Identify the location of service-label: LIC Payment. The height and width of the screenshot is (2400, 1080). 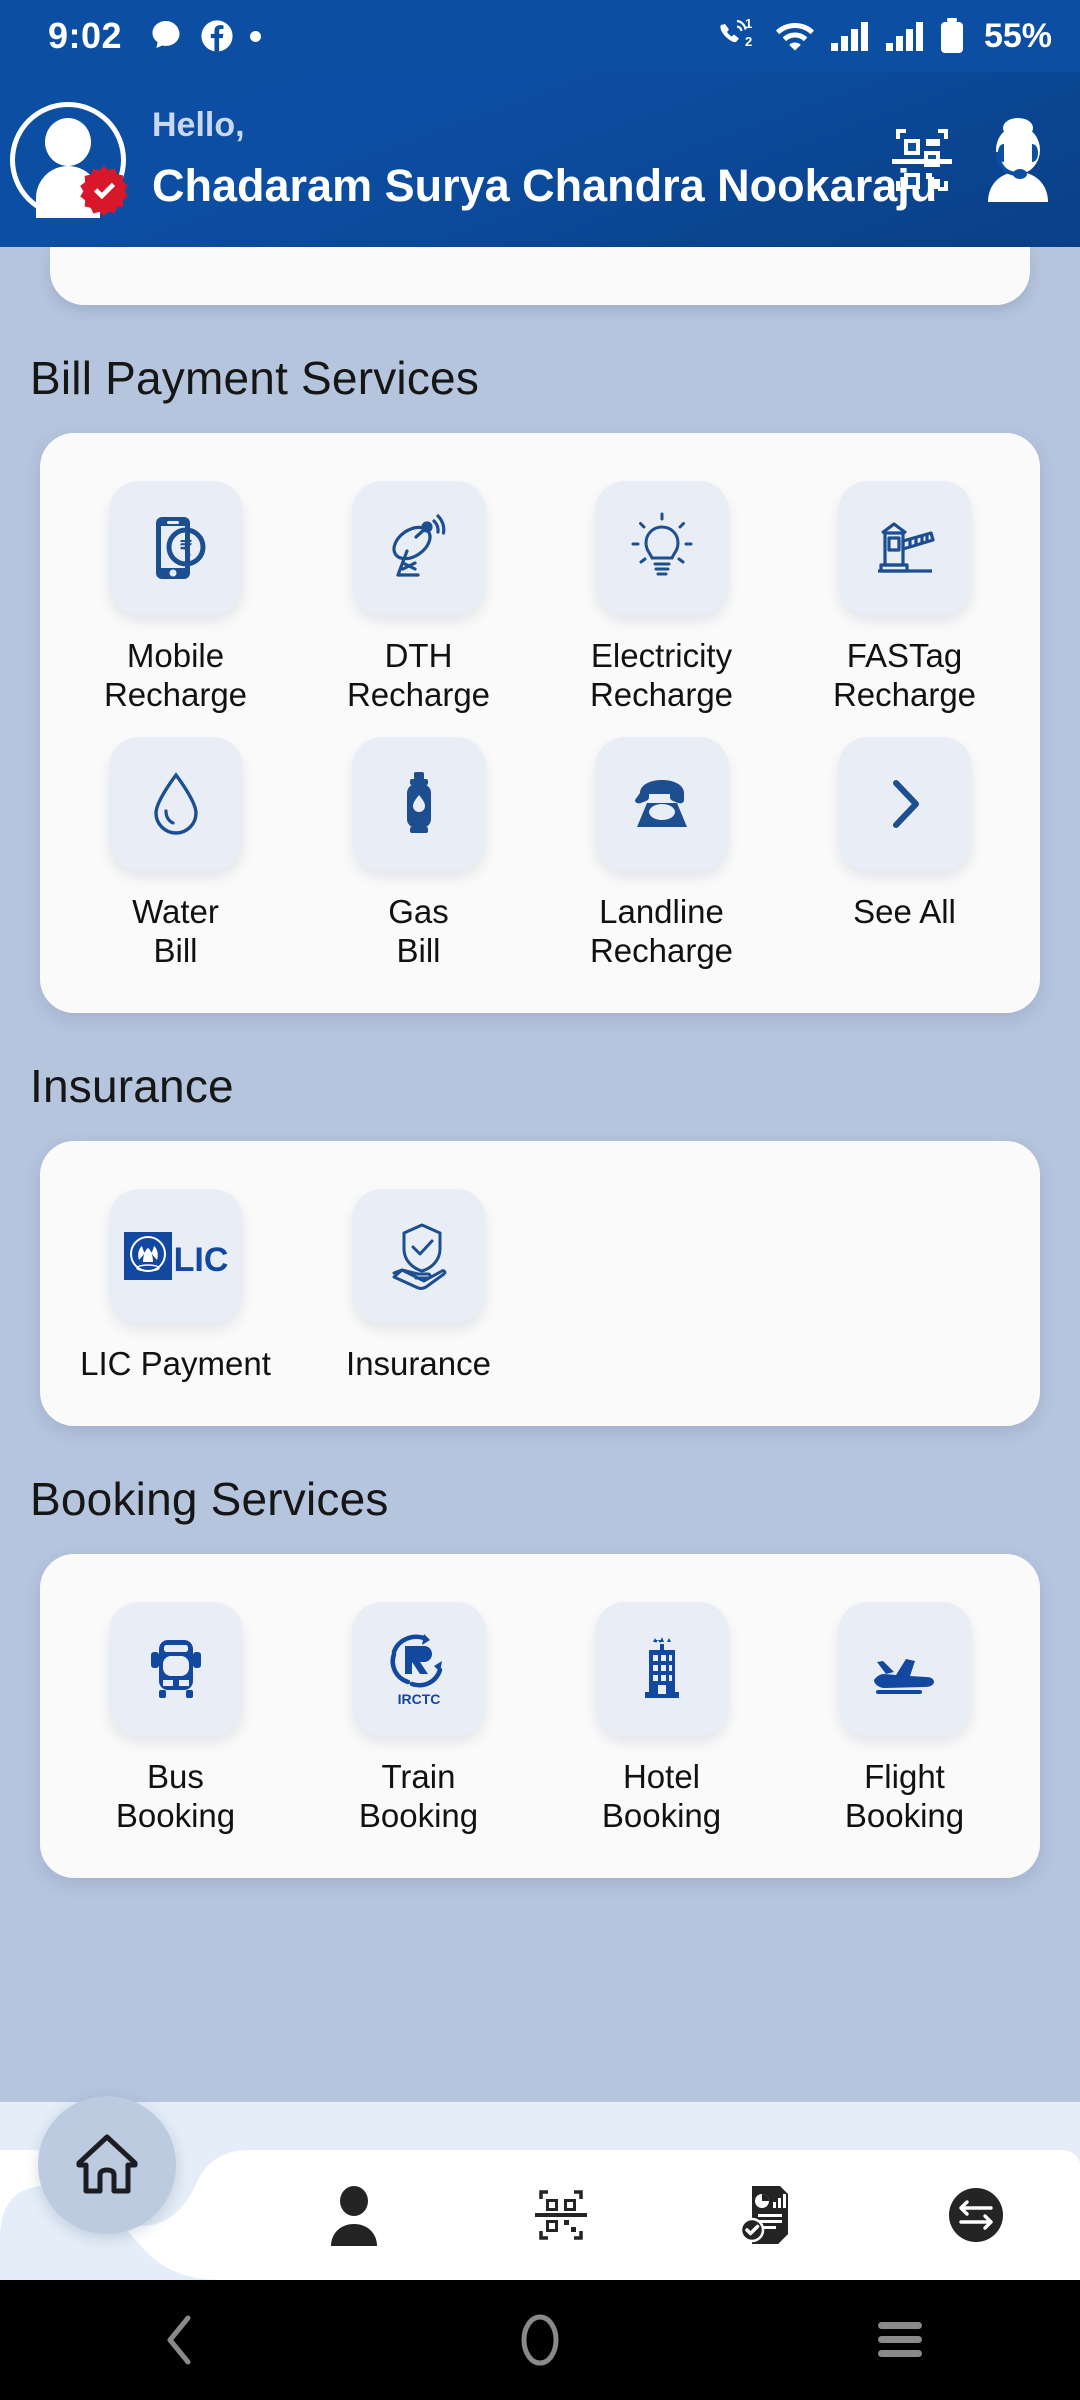
(175, 1363).